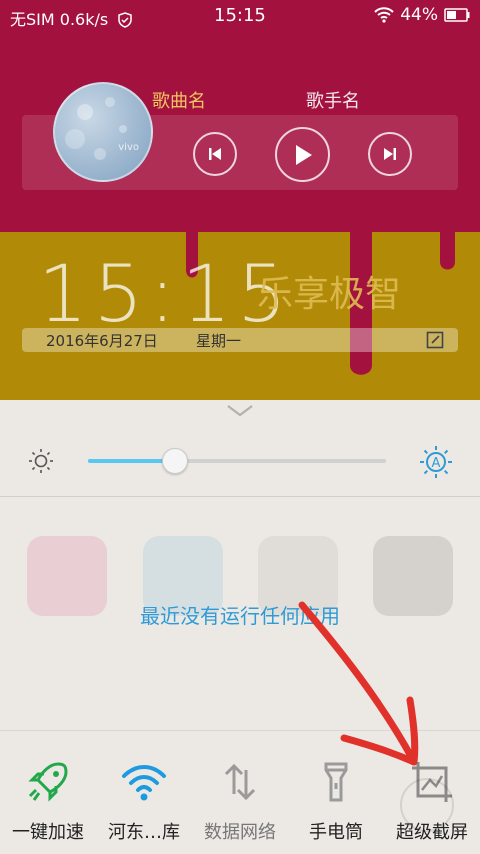  Describe the element at coordinates (48, 782) in the screenshot. I see `rocket-icon` at that location.